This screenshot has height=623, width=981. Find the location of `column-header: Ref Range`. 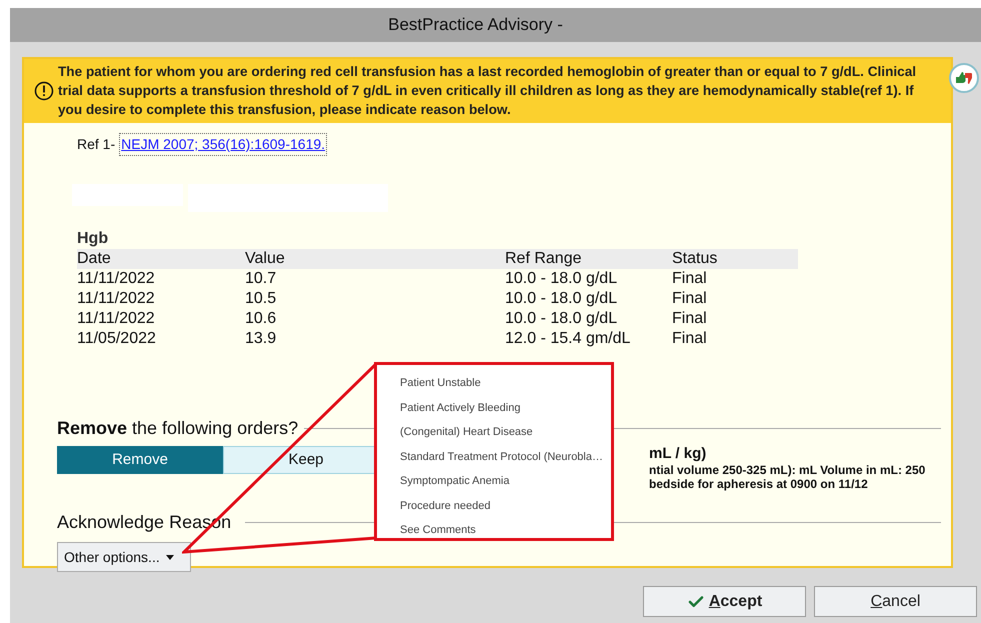

column-header: Ref Range is located at coordinates (543, 259).